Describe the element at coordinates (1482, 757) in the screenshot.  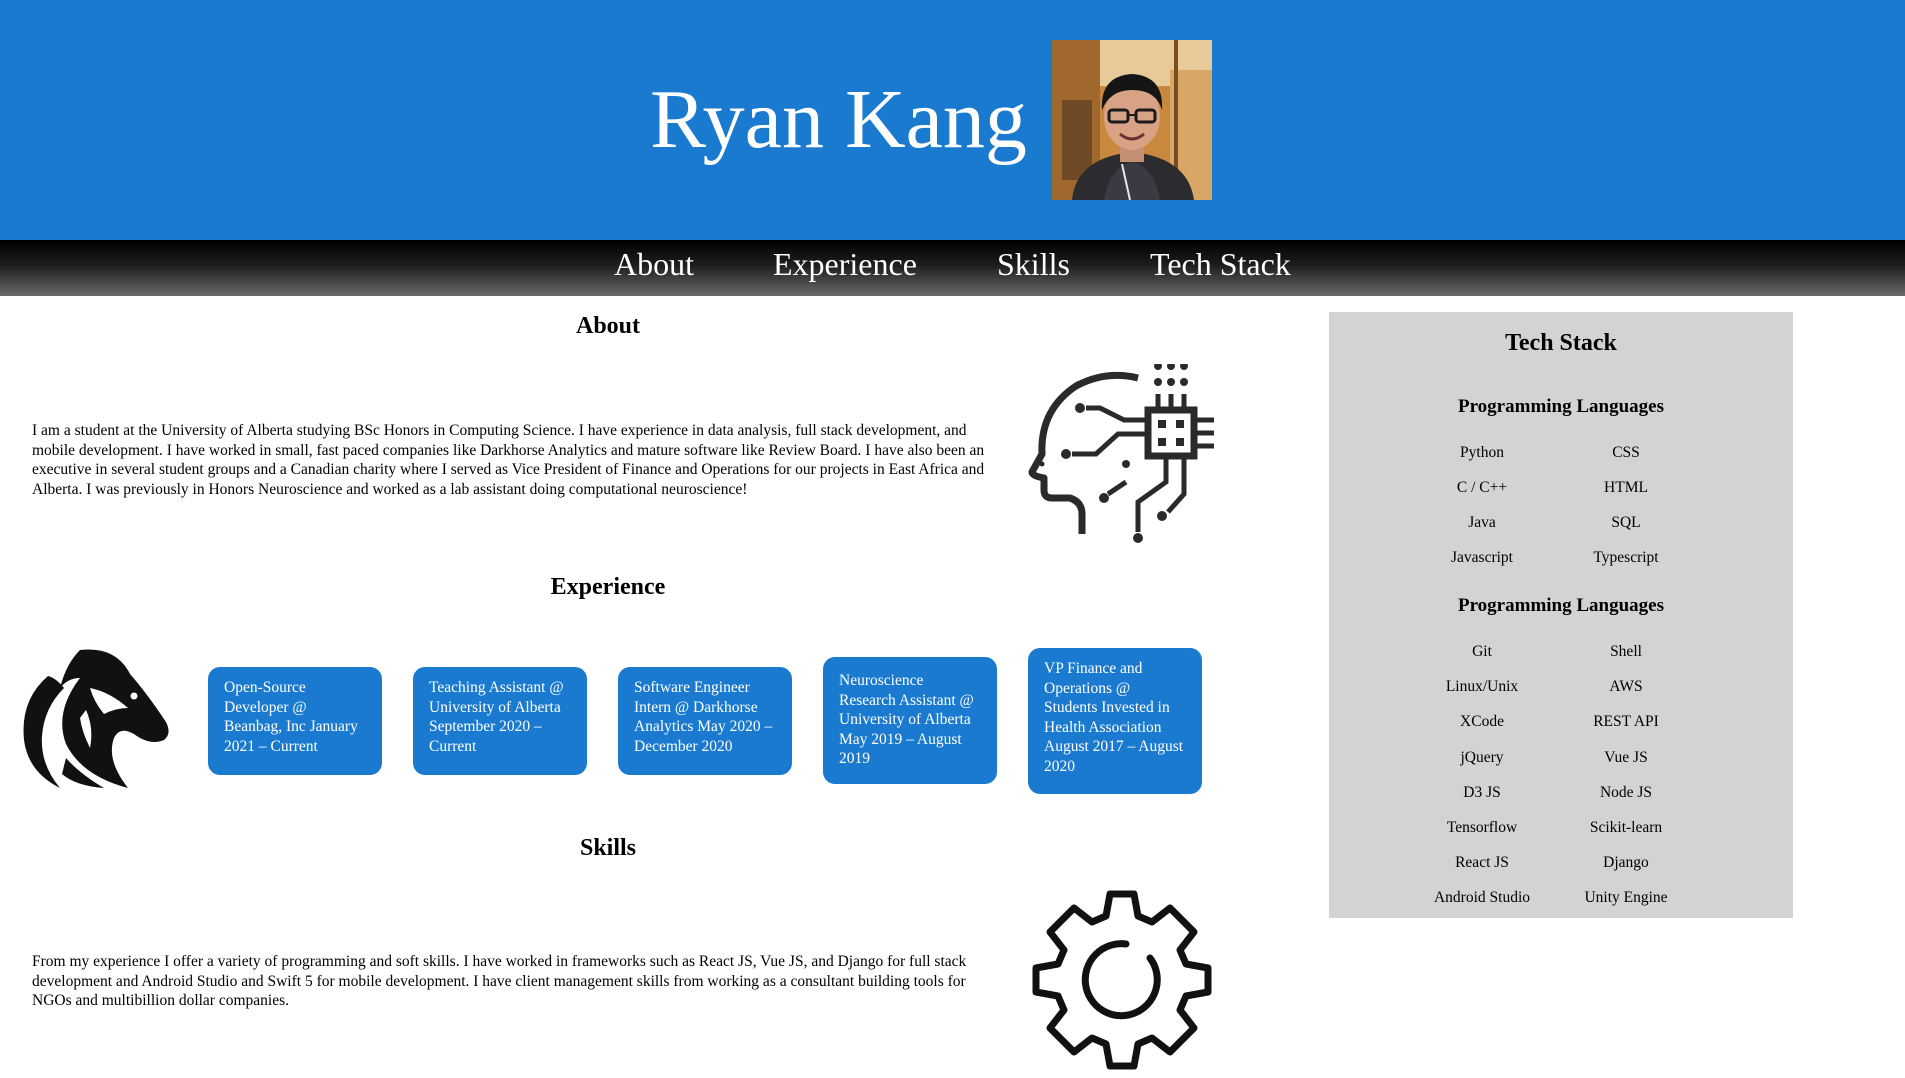
I see `tech-item: jQuery` at that location.